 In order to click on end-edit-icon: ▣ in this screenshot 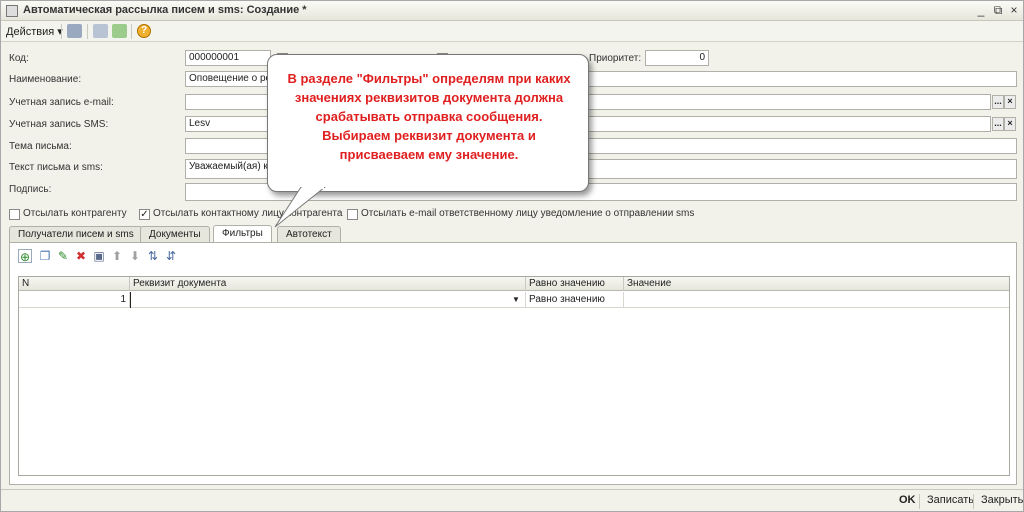, I will do `click(99, 256)`.